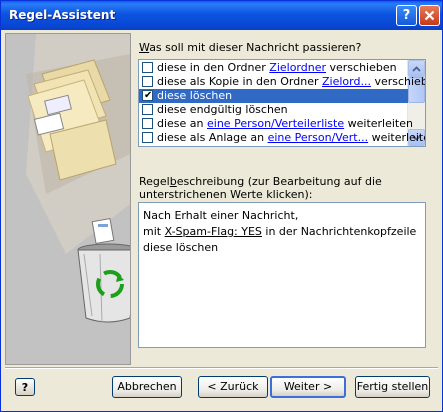 This screenshot has width=443, height=412. I want to click on description-line: diese löschen, so click(181, 247).